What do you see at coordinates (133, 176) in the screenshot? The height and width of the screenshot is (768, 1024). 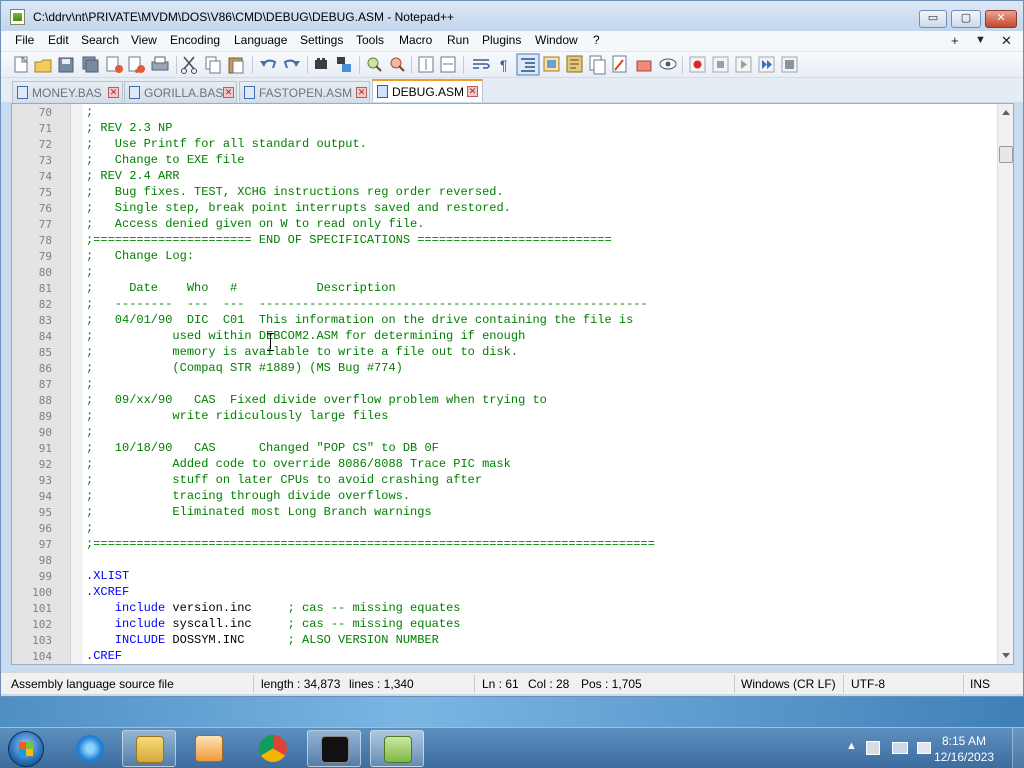 I see `code-line: ; REV 2.4 ARR` at bounding box center [133, 176].